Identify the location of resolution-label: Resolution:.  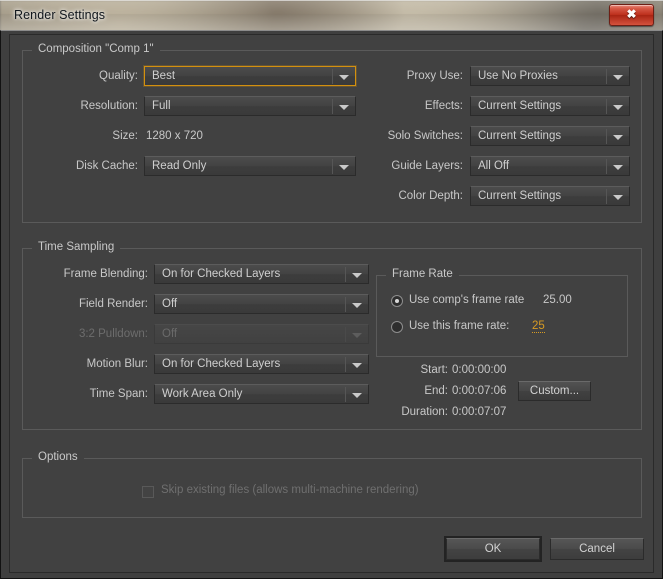
(109, 106).